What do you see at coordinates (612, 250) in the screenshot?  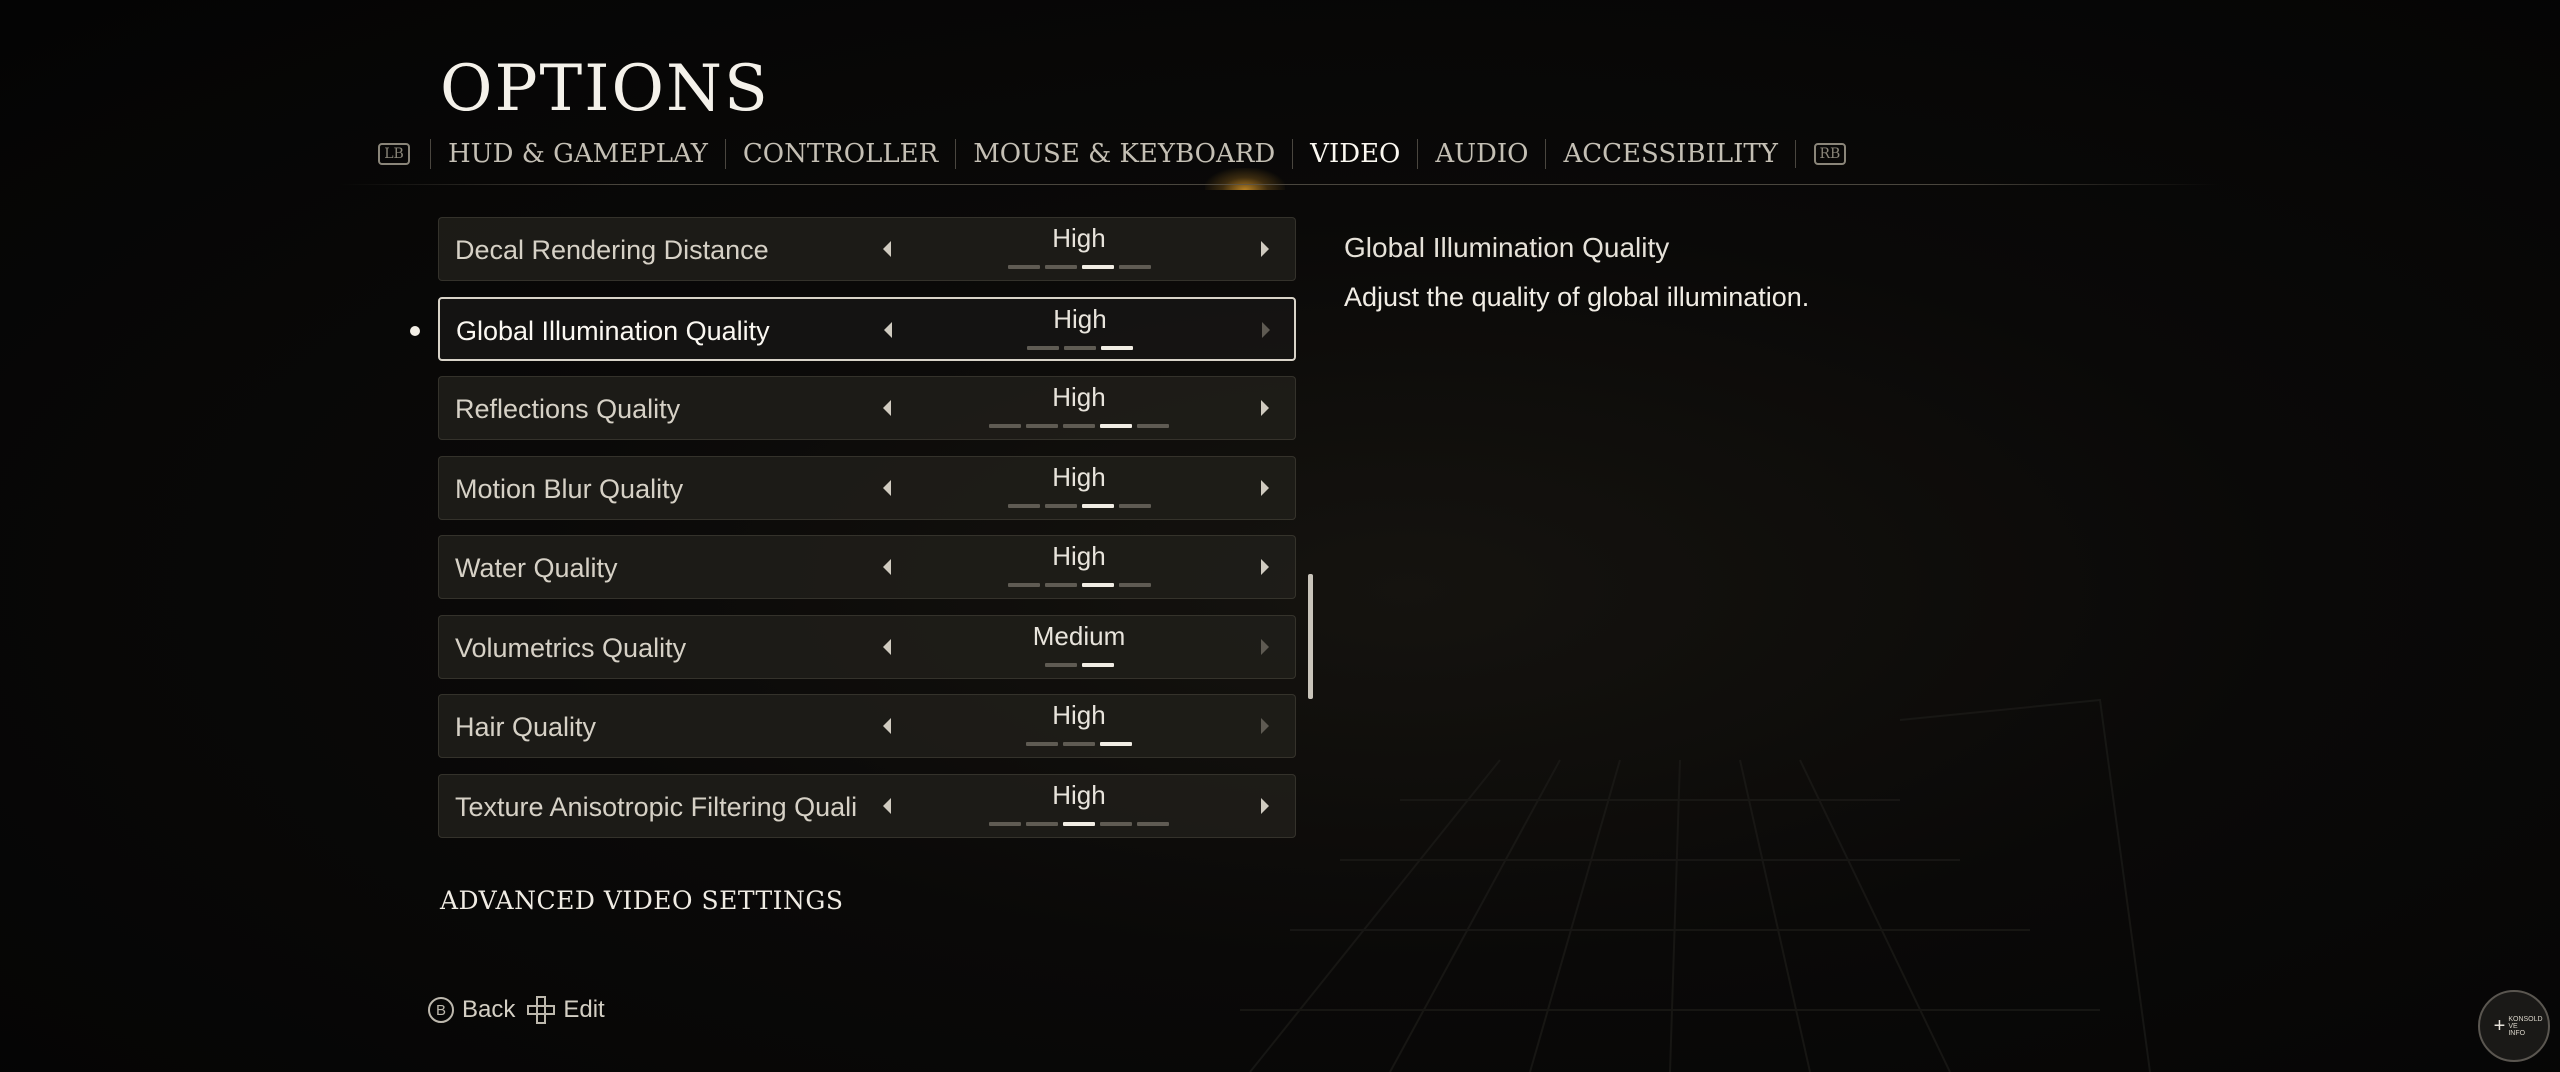 I see `setting-label: Decal Rendering Distance` at bounding box center [612, 250].